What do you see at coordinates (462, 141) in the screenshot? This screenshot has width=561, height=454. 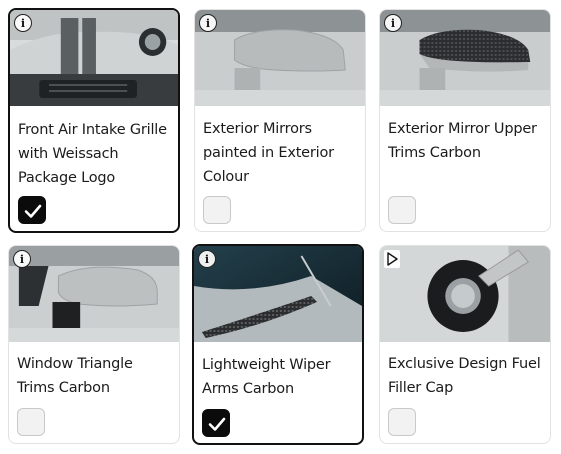 I see `option-label: Exterior Mirror Upper Trims Carbon` at bounding box center [462, 141].